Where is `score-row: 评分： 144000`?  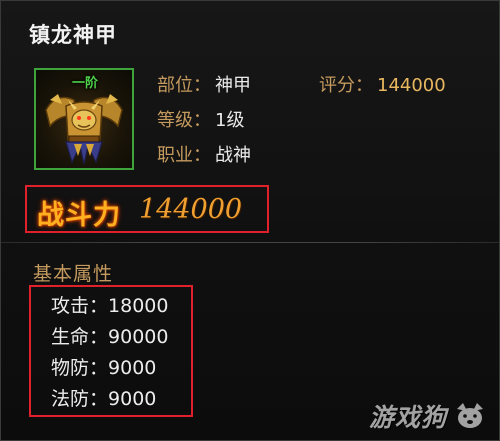
score-row: 评分： 144000 is located at coordinates (382, 84).